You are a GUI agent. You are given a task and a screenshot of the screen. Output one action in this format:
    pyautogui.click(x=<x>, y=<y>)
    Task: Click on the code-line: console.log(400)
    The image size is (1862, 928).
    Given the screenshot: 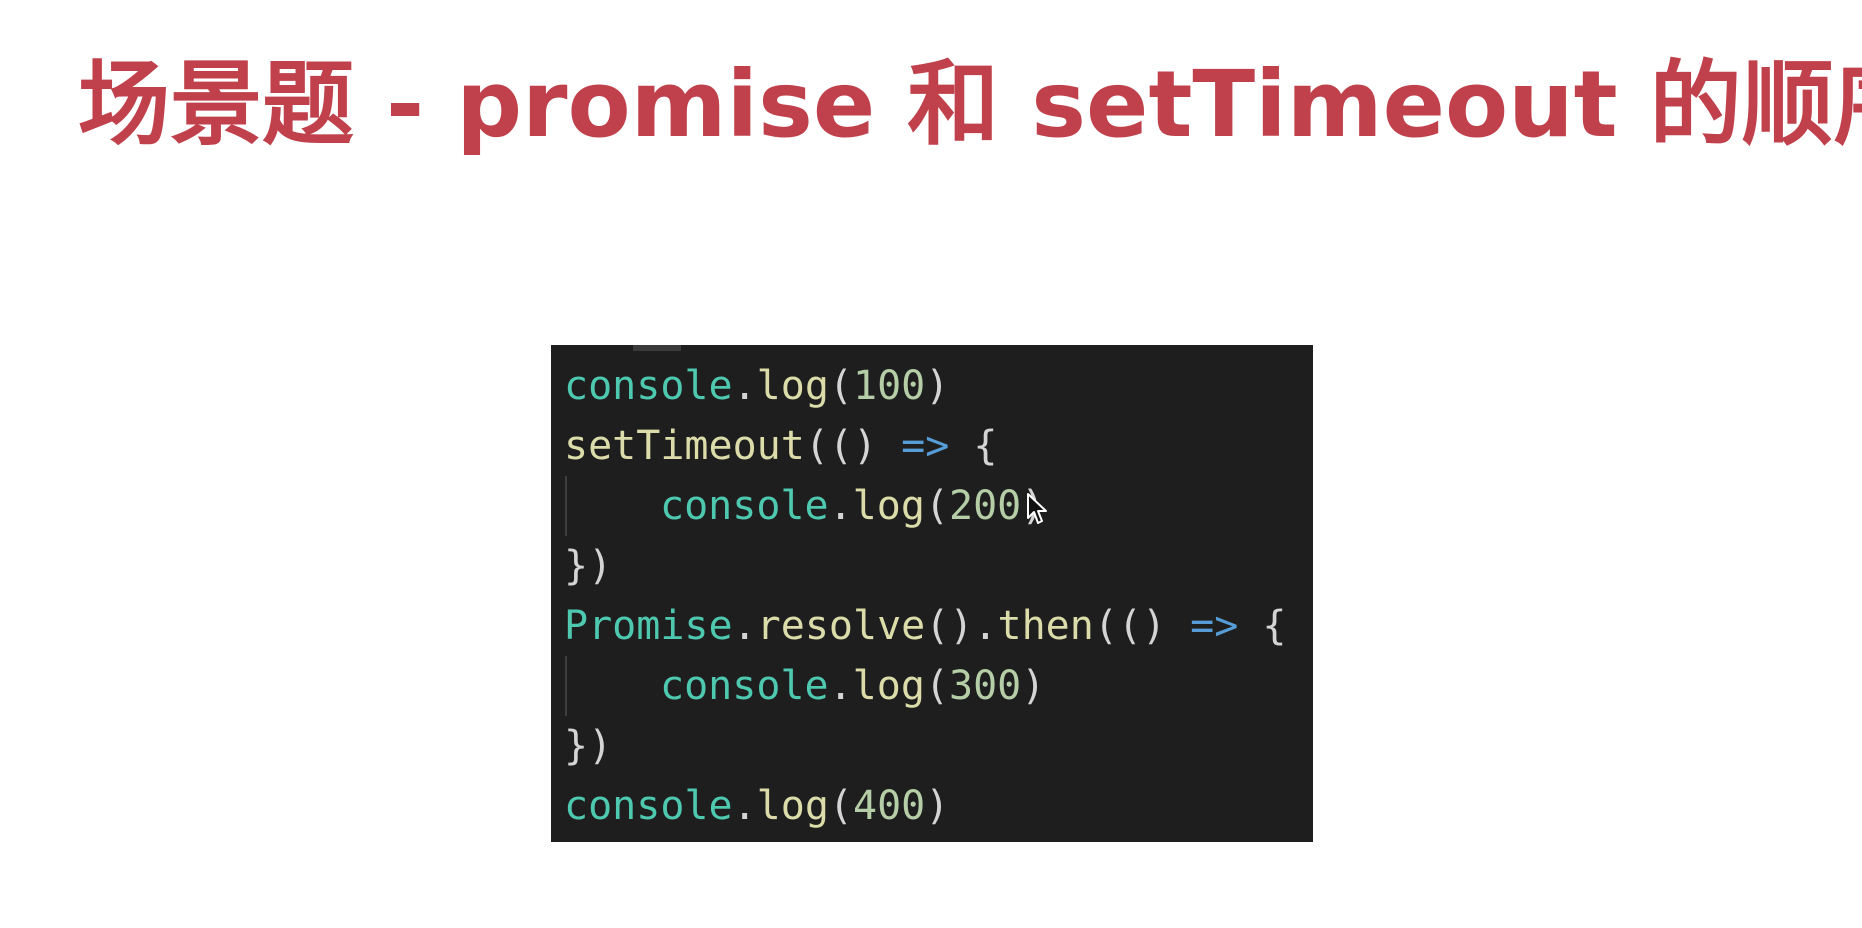 What is the action you would take?
    pyautogui.click(x=932, y=806)
    